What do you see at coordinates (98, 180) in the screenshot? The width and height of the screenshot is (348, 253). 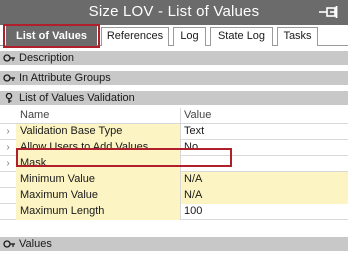 I see `row-name: Minimum Value` at bounding box center [98, 180].